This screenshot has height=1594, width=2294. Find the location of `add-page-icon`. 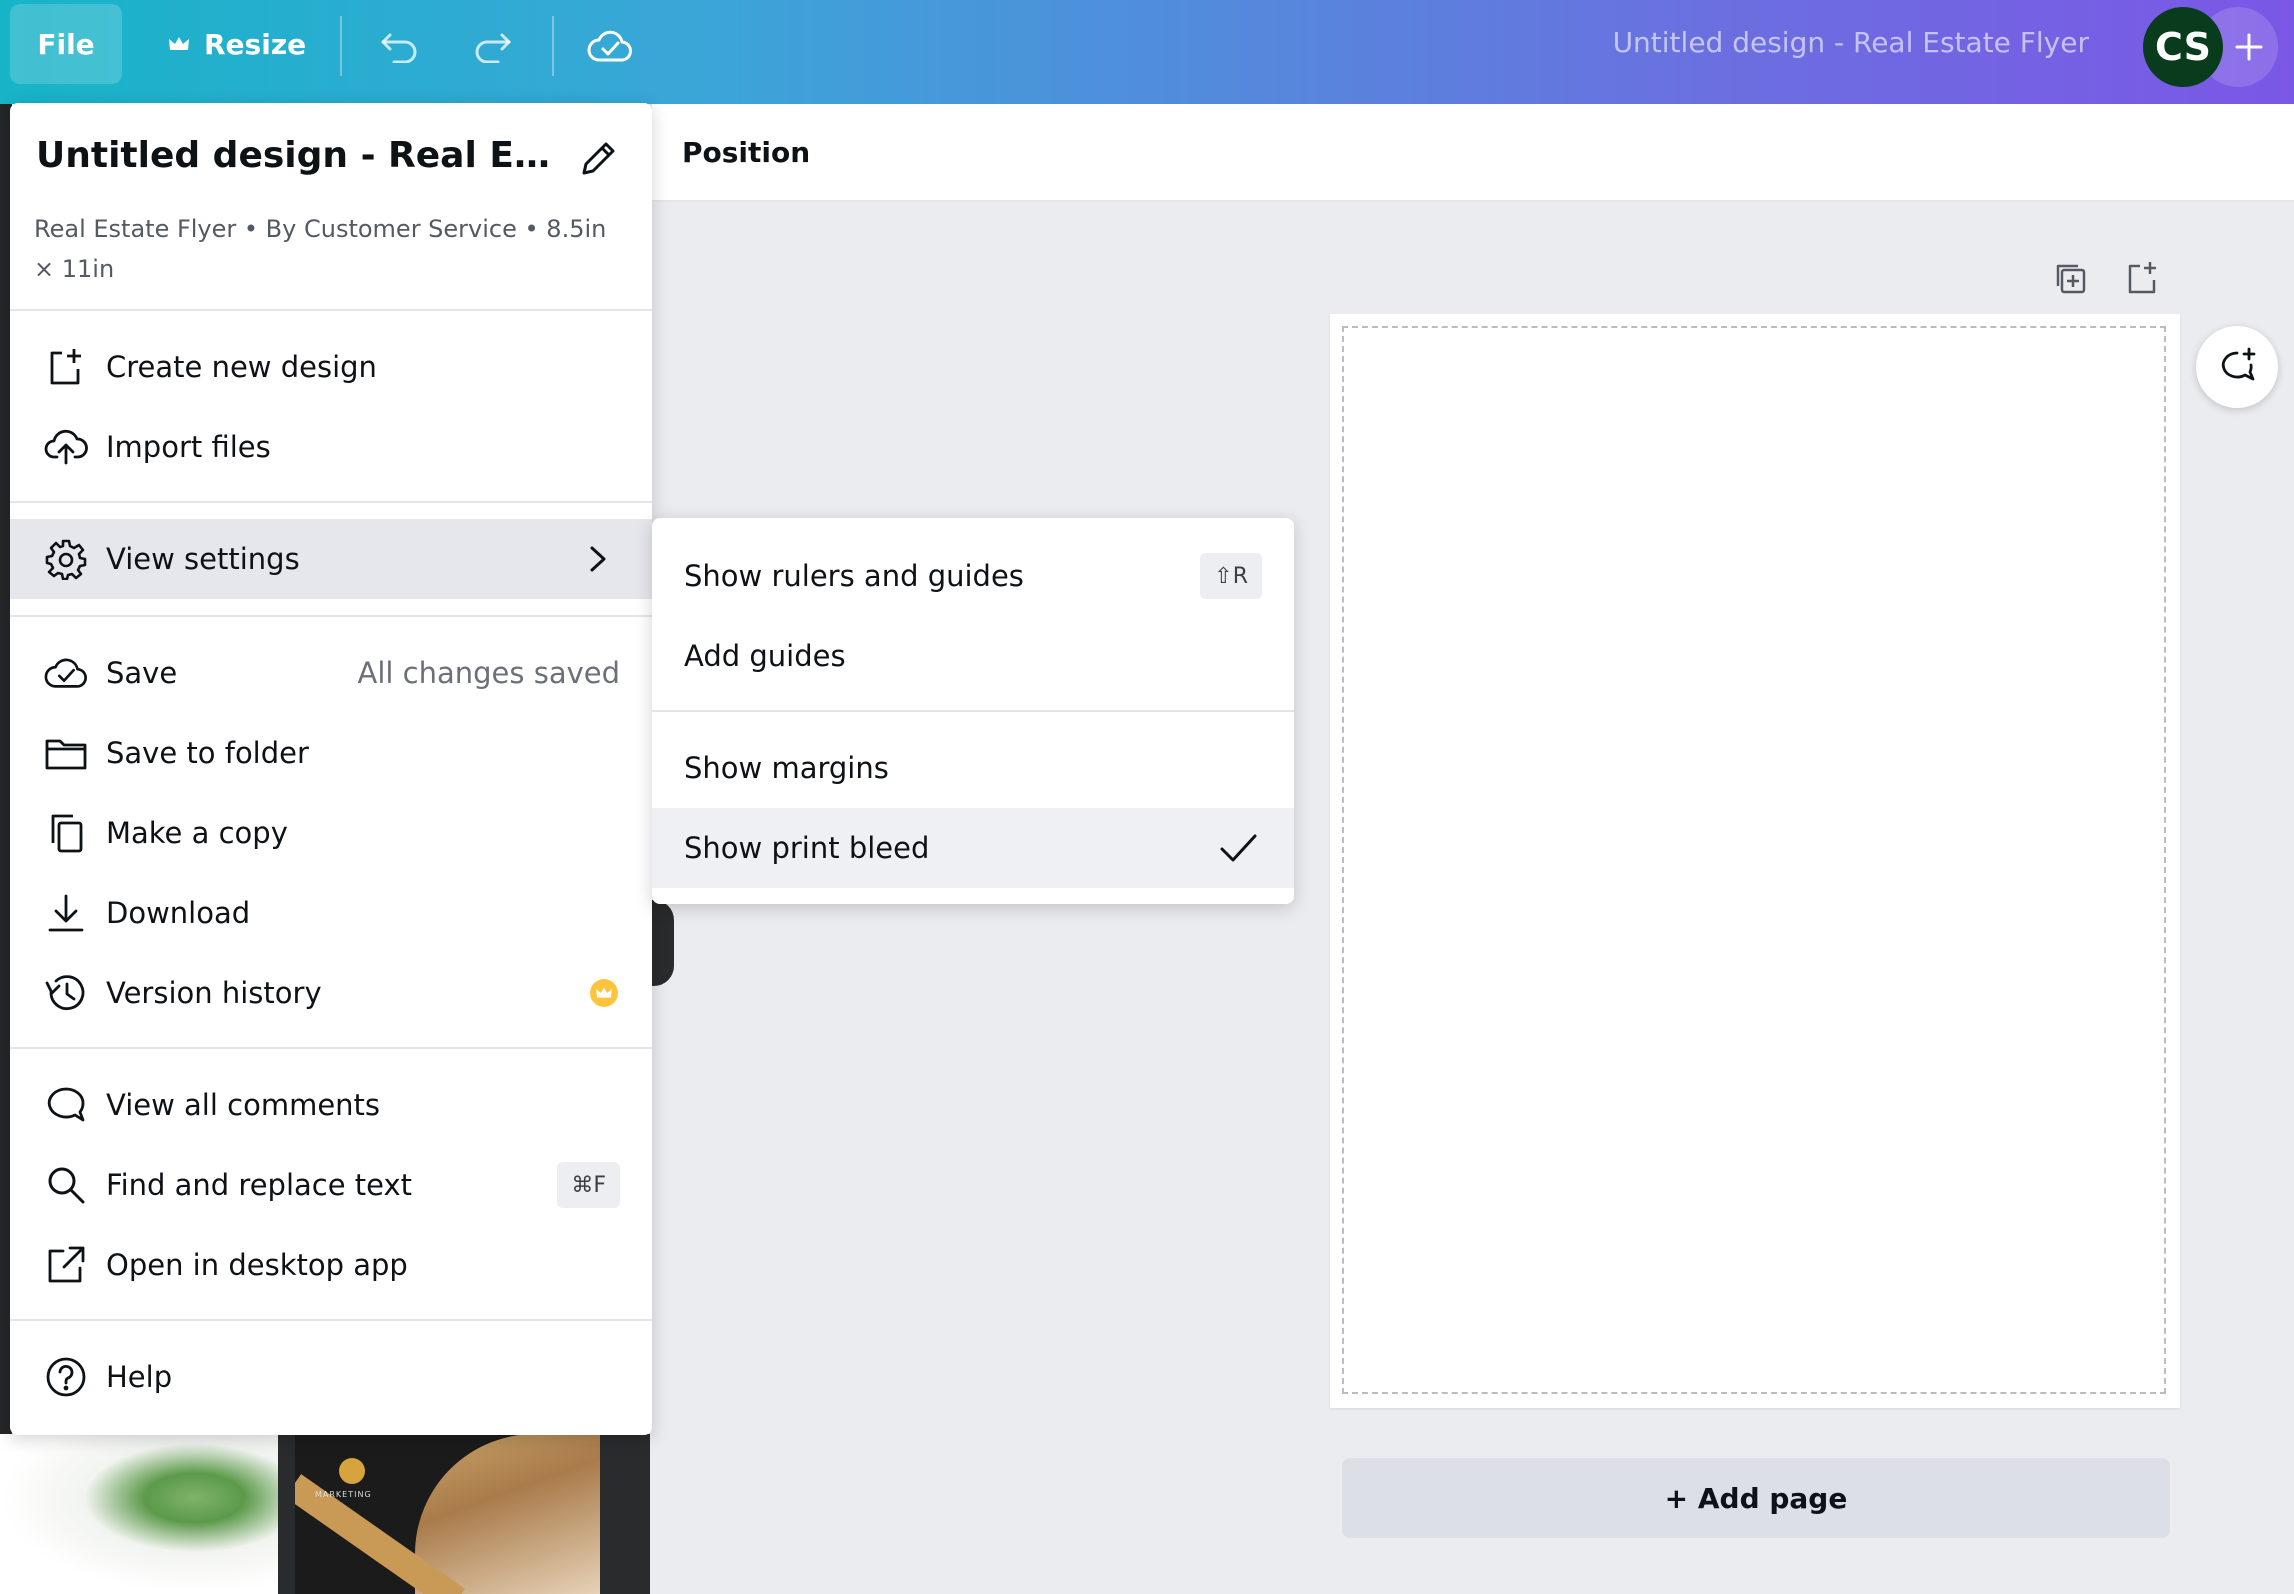

add-page-icon is located at coordinates (2142, 278).